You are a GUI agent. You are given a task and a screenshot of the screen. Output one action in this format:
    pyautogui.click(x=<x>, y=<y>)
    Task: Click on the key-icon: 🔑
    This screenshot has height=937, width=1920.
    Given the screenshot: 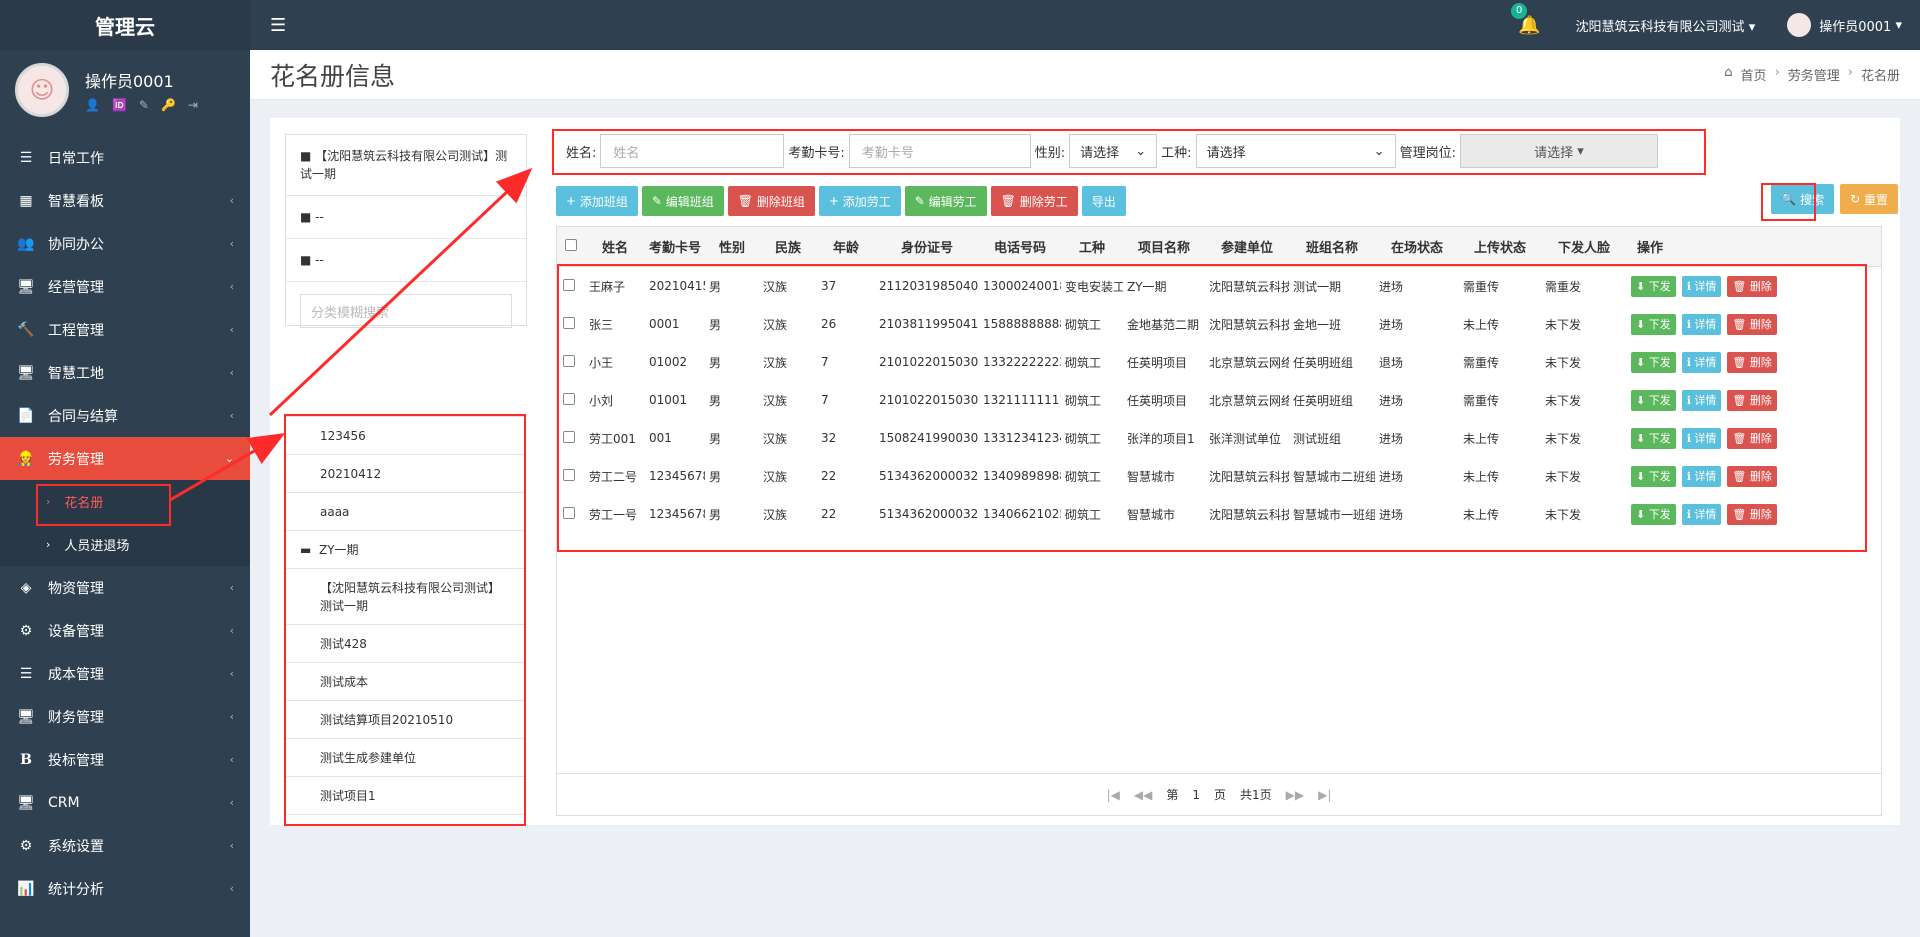 What is the action you would take?
    pyautogui.click(x=168, y=105)
    